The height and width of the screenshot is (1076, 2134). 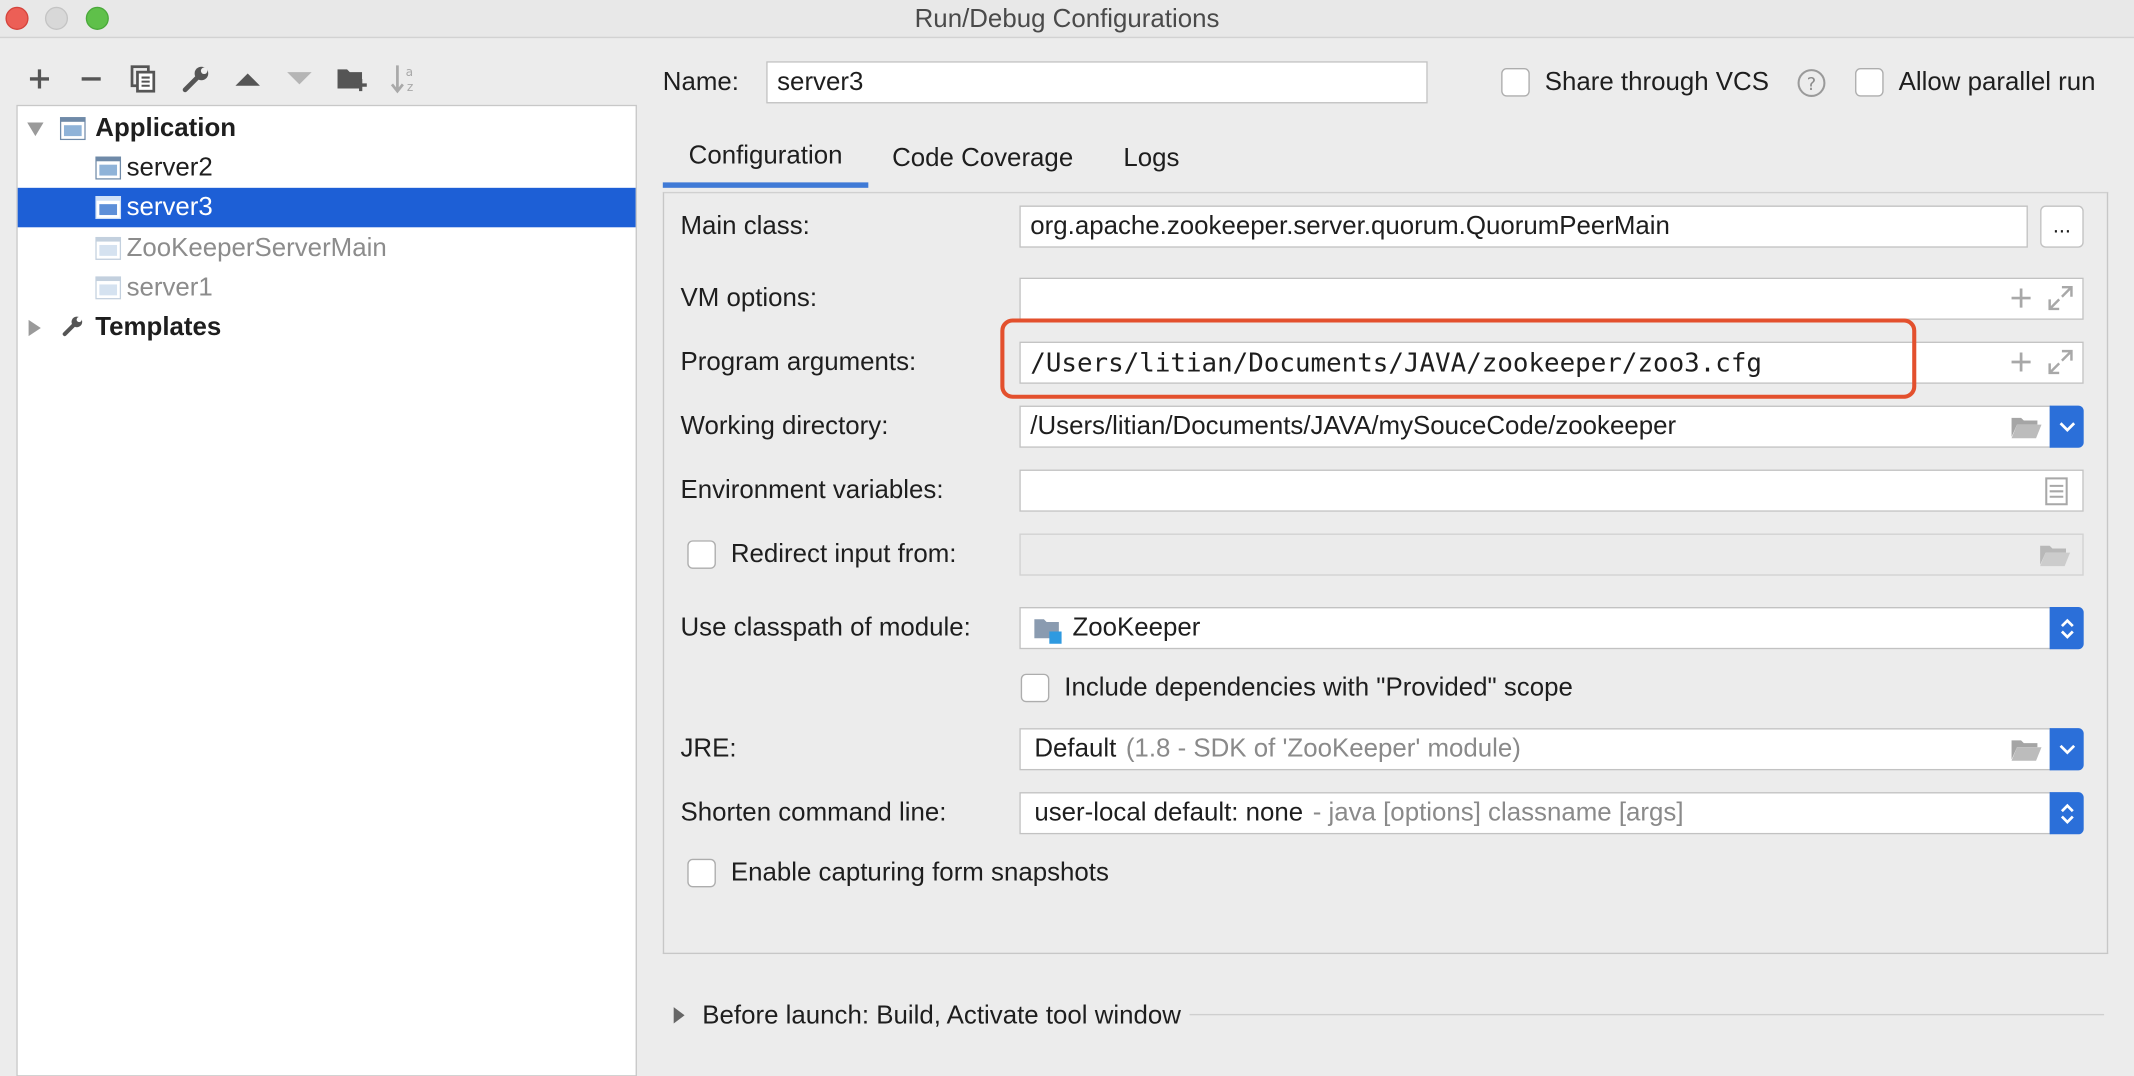 What do you see at coordinates (410, 72) in the screenshot?
I see `svg-text: a` at bounding box center [410, 72].